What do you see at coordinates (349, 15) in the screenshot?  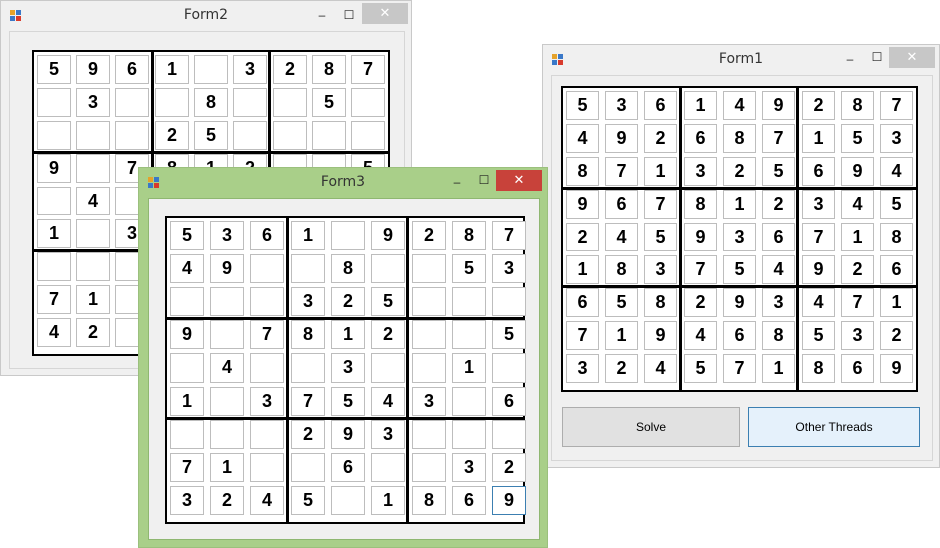 I see `maximize-button: ☐` at bounding box center [349, 15].